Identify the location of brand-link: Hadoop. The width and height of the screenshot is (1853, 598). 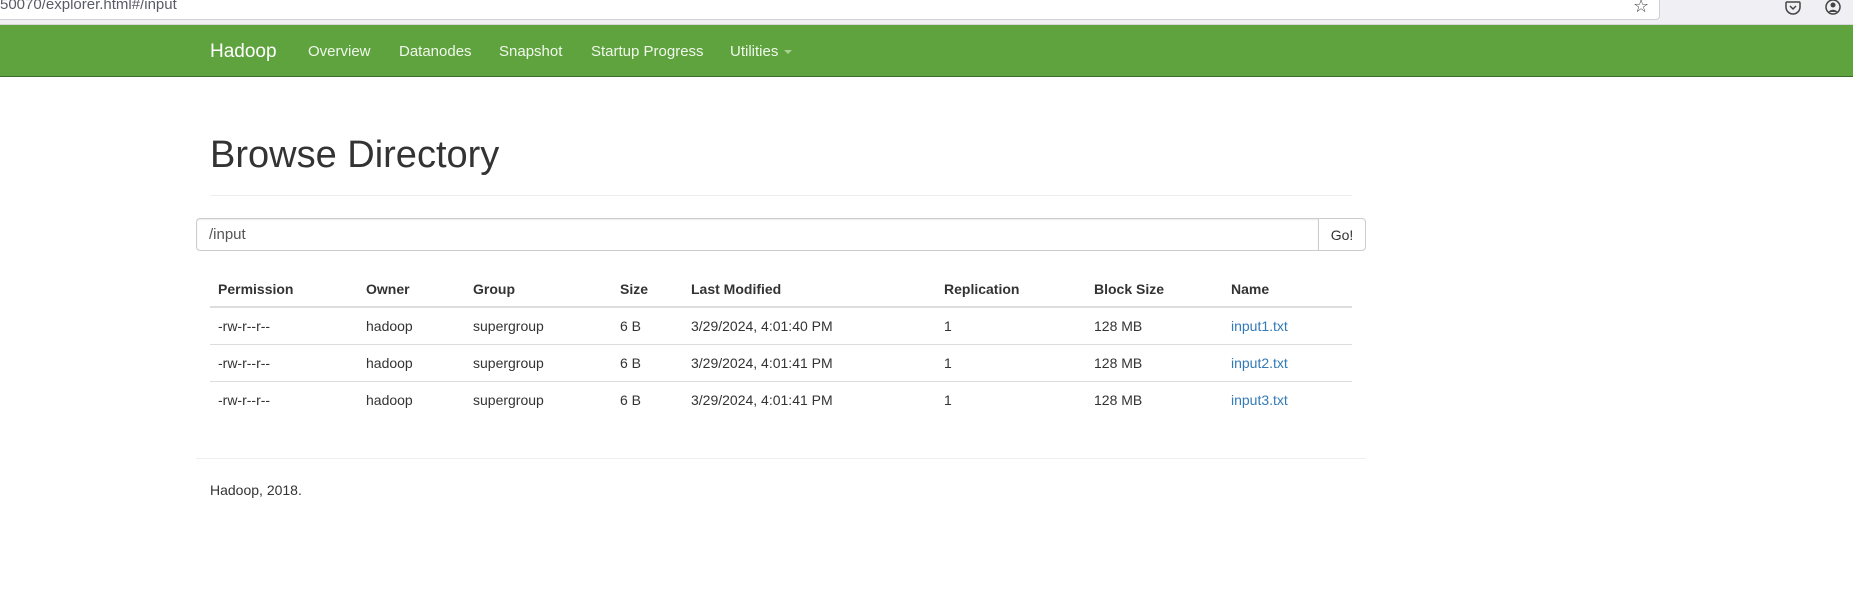
(243, 52).